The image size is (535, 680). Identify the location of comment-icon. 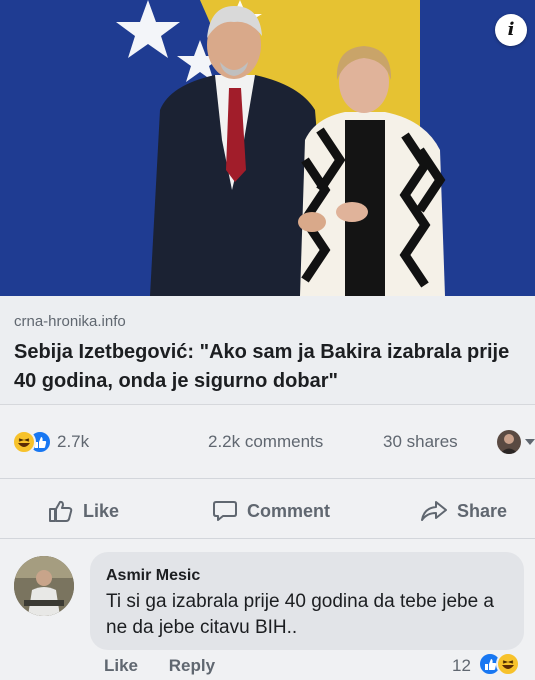
(225, 511).